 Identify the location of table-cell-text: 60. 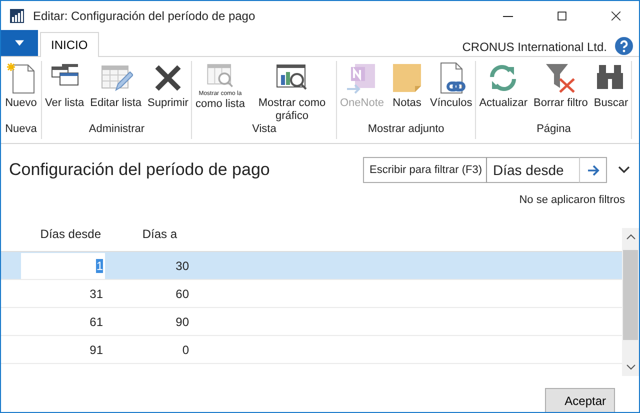
(181, 293).